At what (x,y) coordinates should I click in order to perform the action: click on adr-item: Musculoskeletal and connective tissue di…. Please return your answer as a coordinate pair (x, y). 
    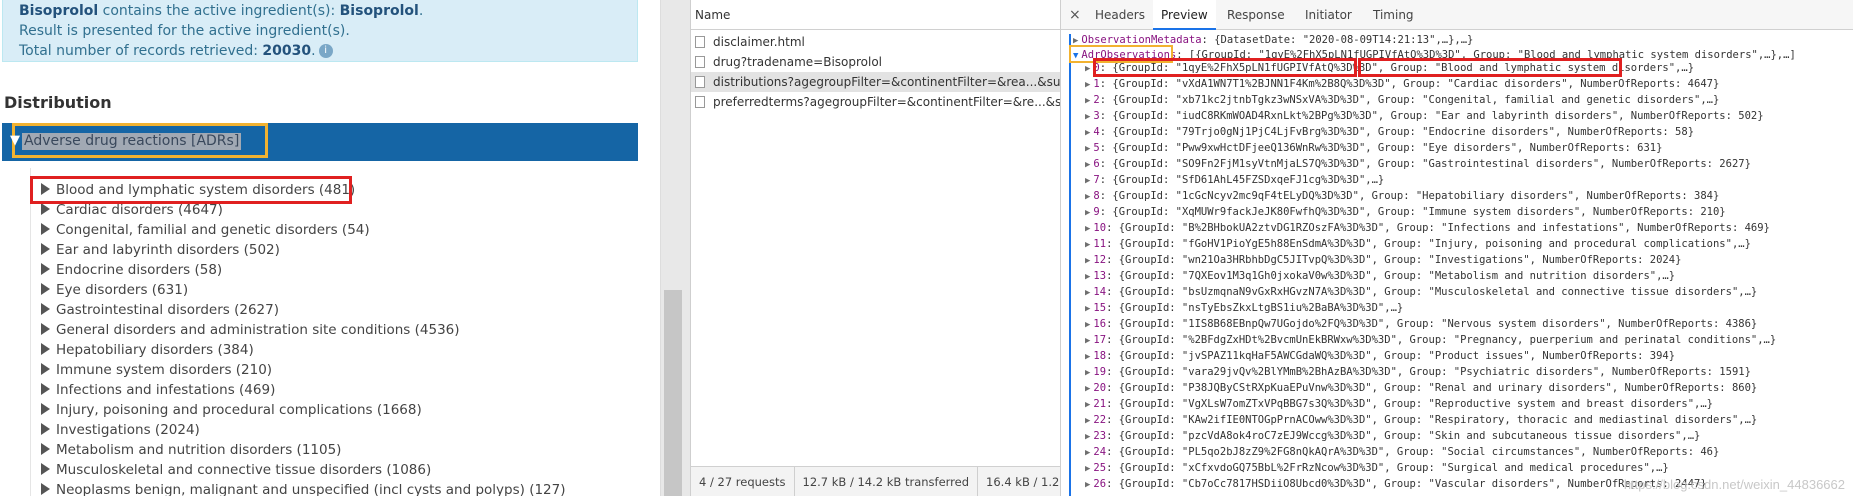
    Looking at the image, I should click on (236, 470).